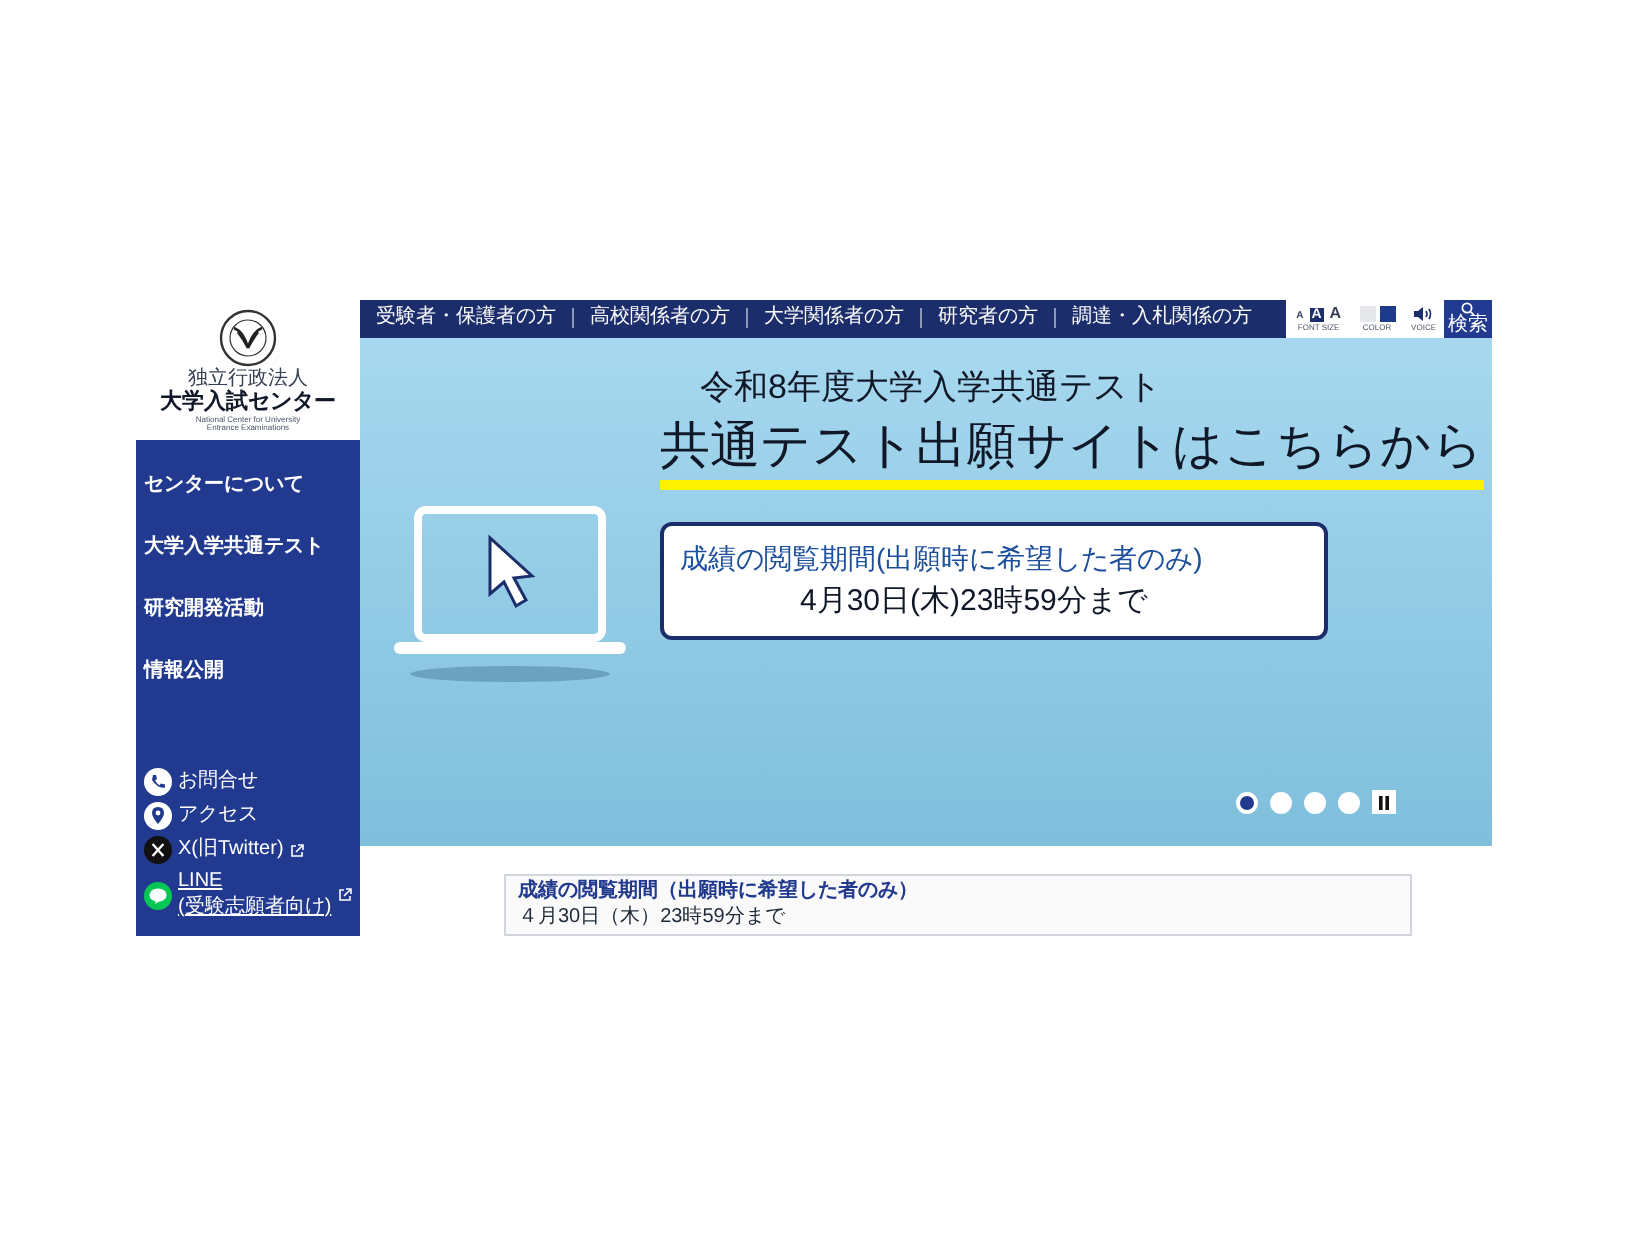  What do you see at coordinates (248, 671) in the screenshot?
I see `sidebar-item: 情報公開` at bounding box center [248, 671].